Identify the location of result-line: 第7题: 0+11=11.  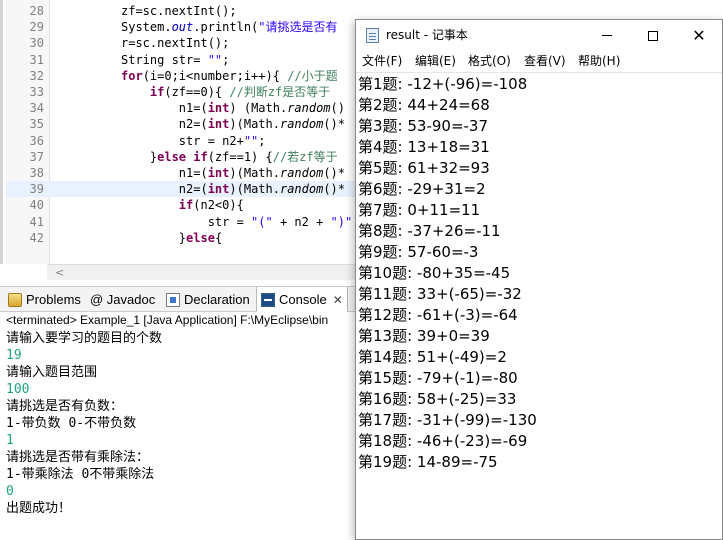
(419, 210).